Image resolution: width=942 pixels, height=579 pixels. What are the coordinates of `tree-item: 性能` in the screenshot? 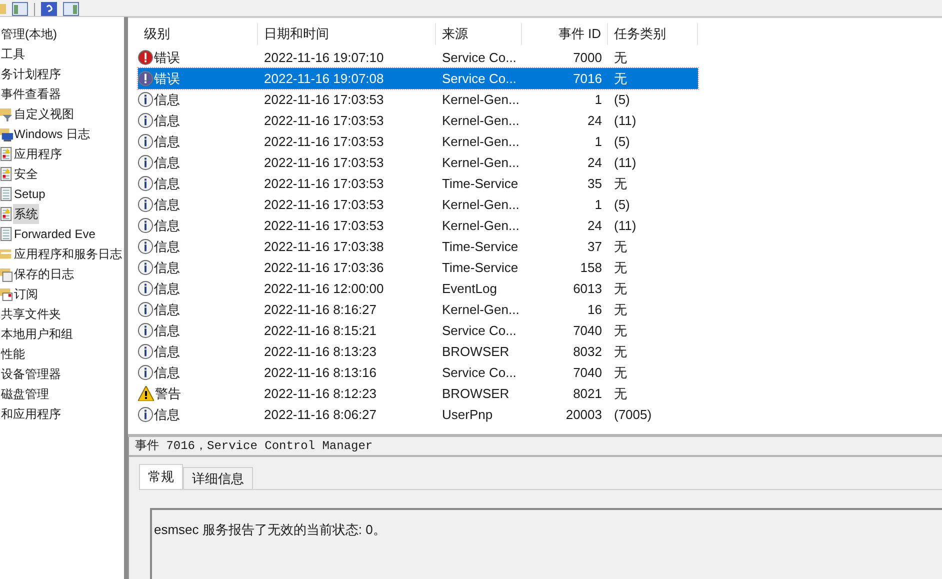 It's located at (13, 354).